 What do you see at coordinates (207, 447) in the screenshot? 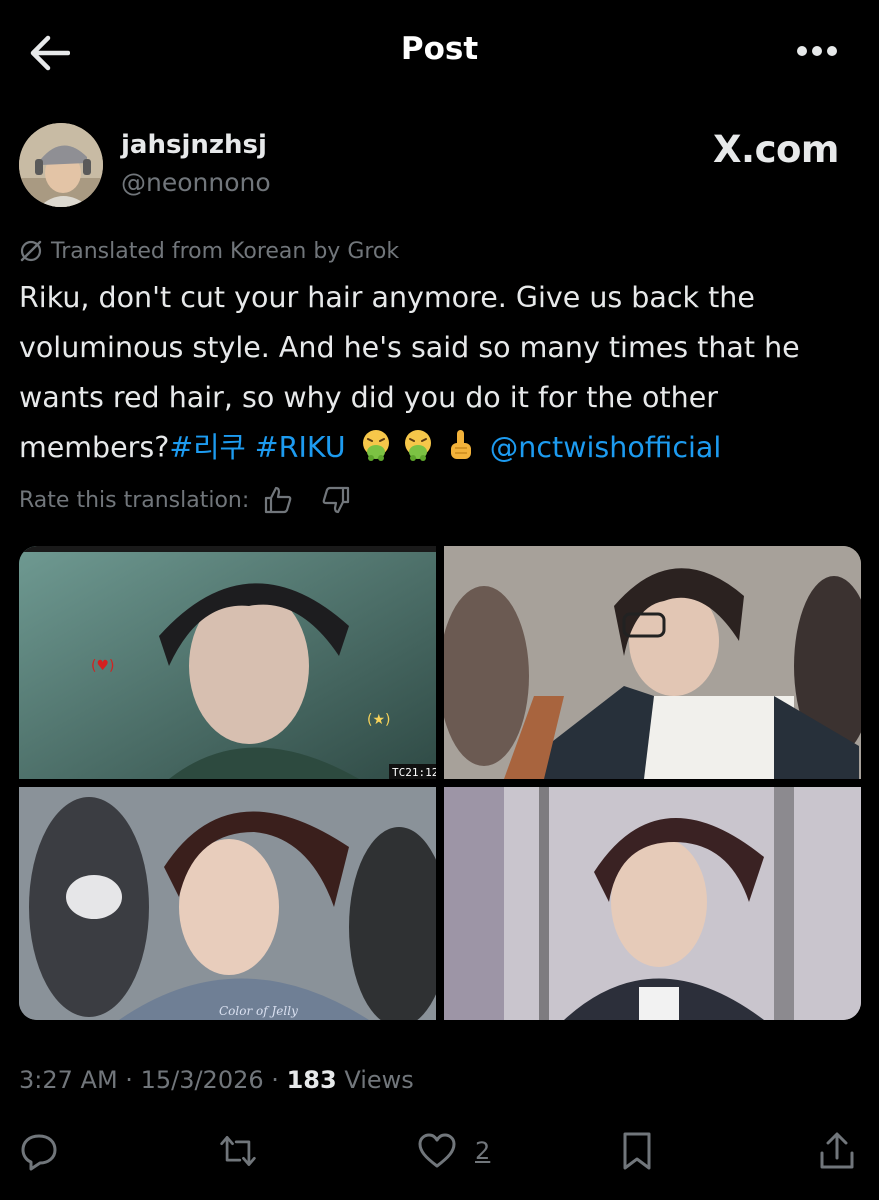
I see `hashtag-link: #리쿠` at bounding box center [207, 447].